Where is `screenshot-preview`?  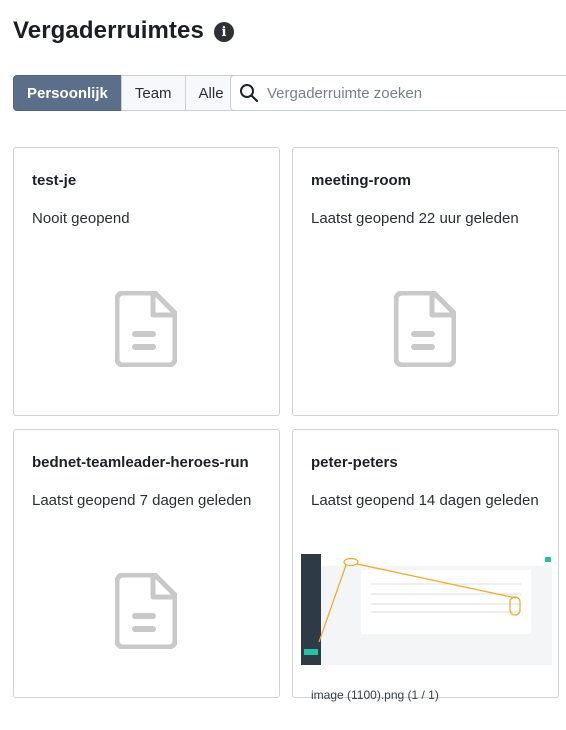 screenshot-preview is located at coordinates (426, 609).